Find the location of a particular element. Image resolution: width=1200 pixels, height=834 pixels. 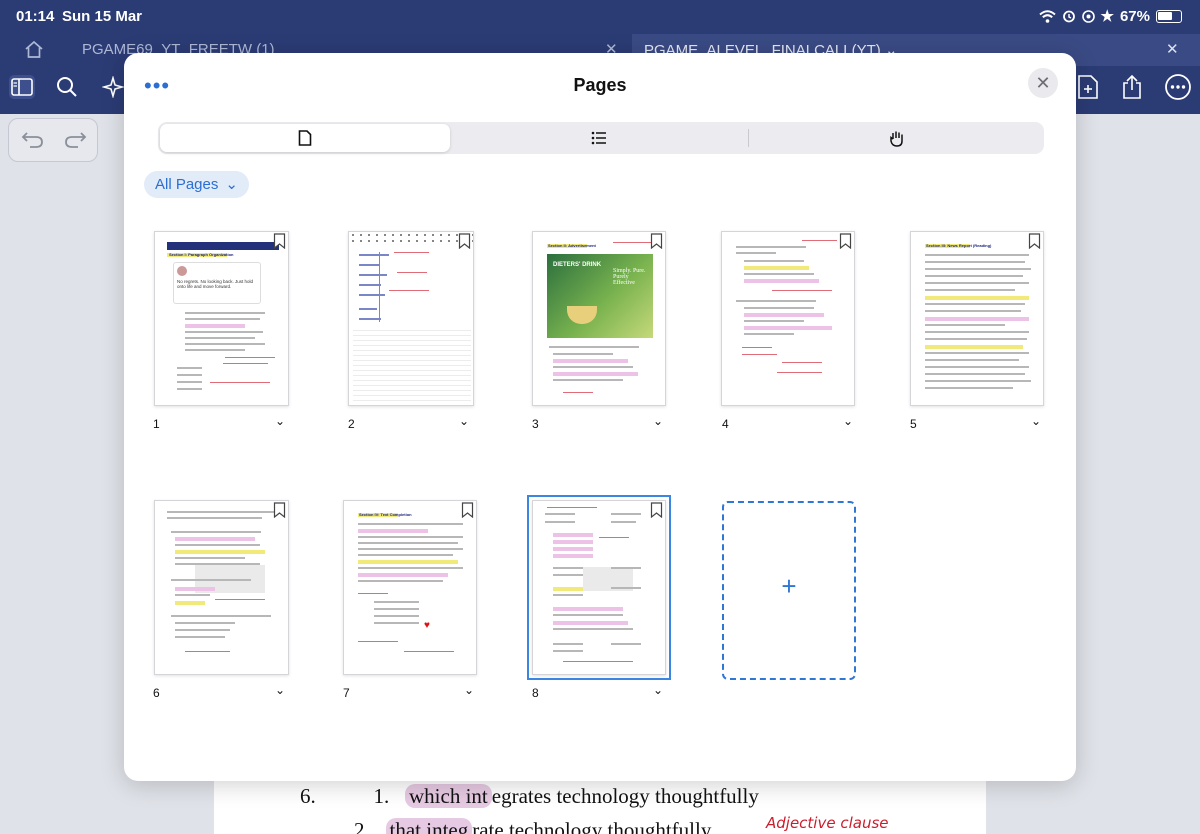

more-options-icon is located at coordinates (1178, 87).